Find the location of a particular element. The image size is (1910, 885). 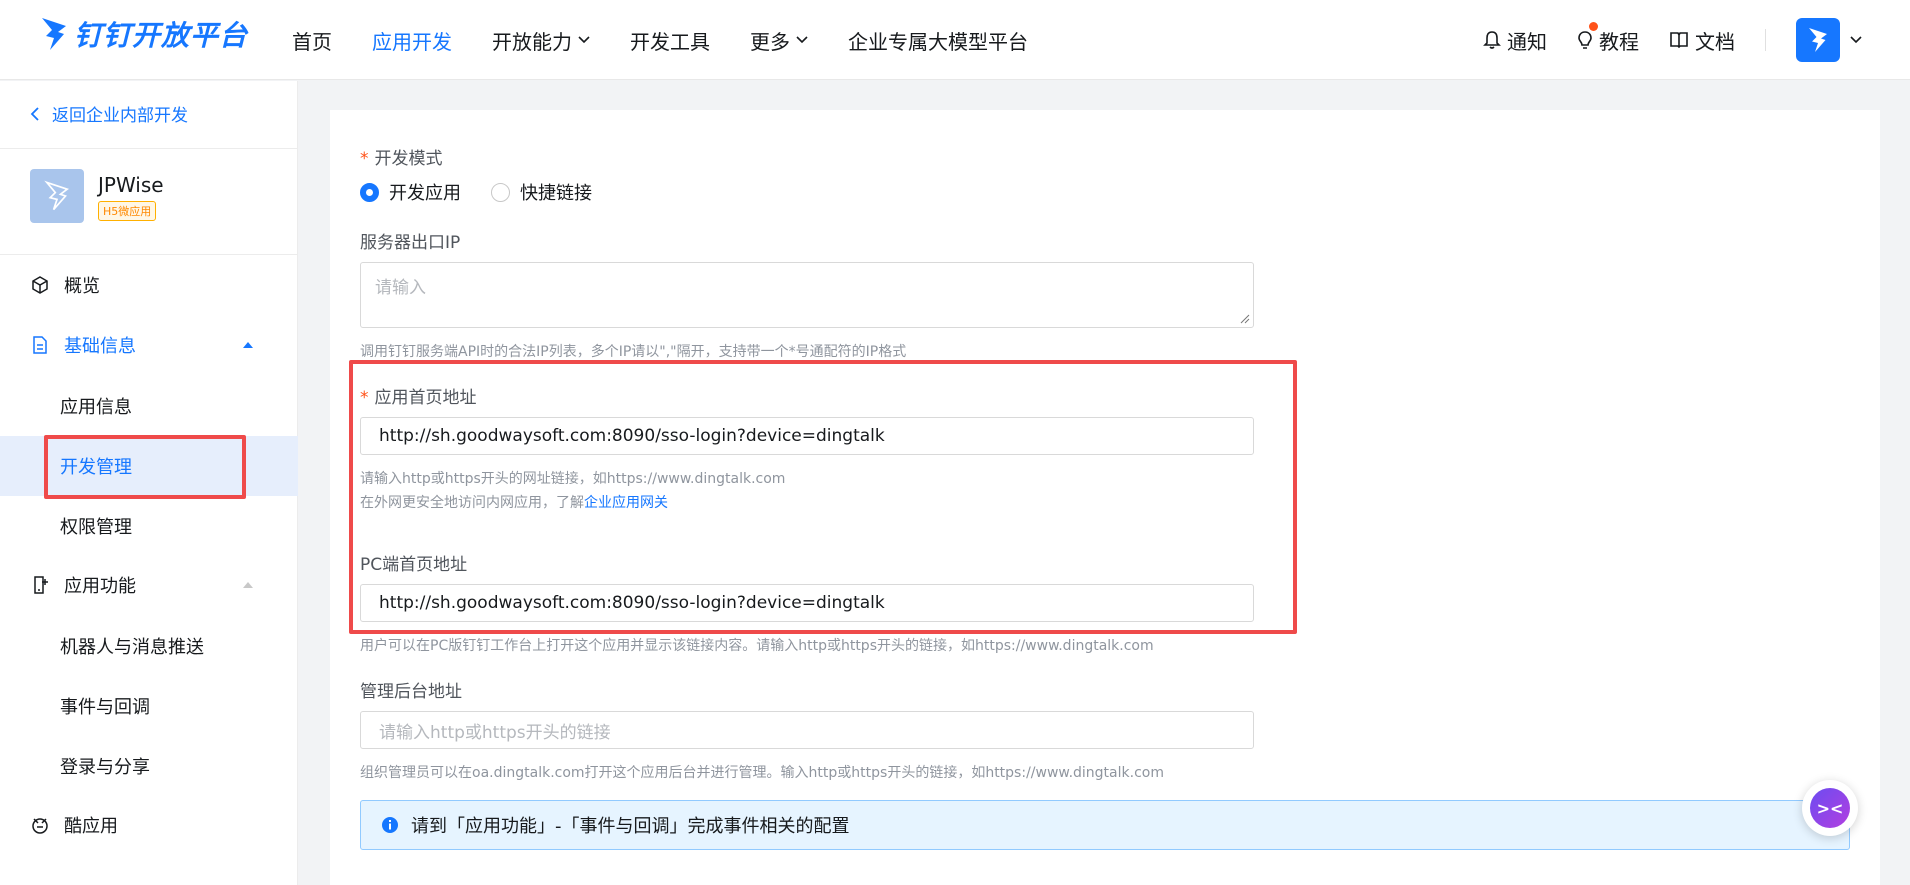

app-name: JPWise is located at coordinates (131, 185).